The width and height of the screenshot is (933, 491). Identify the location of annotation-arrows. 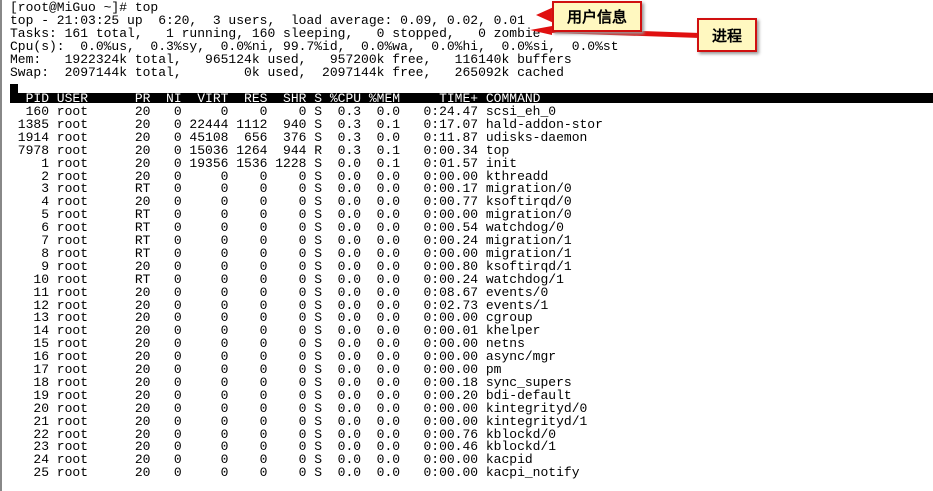
(615, 22).